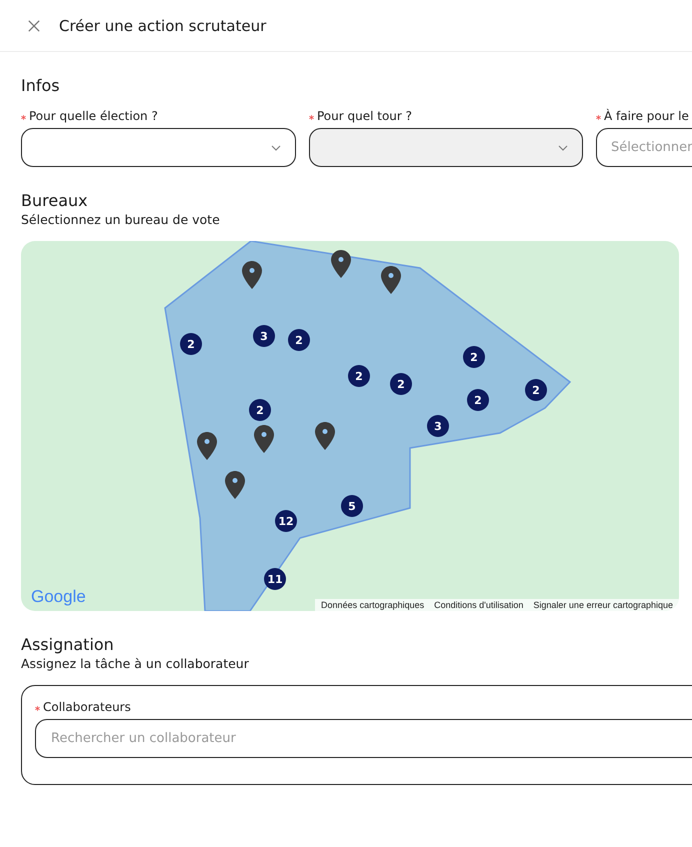 The height and width of the screenshot is (847, 692). I want to click on section-title: Infos, so click(41, 85).